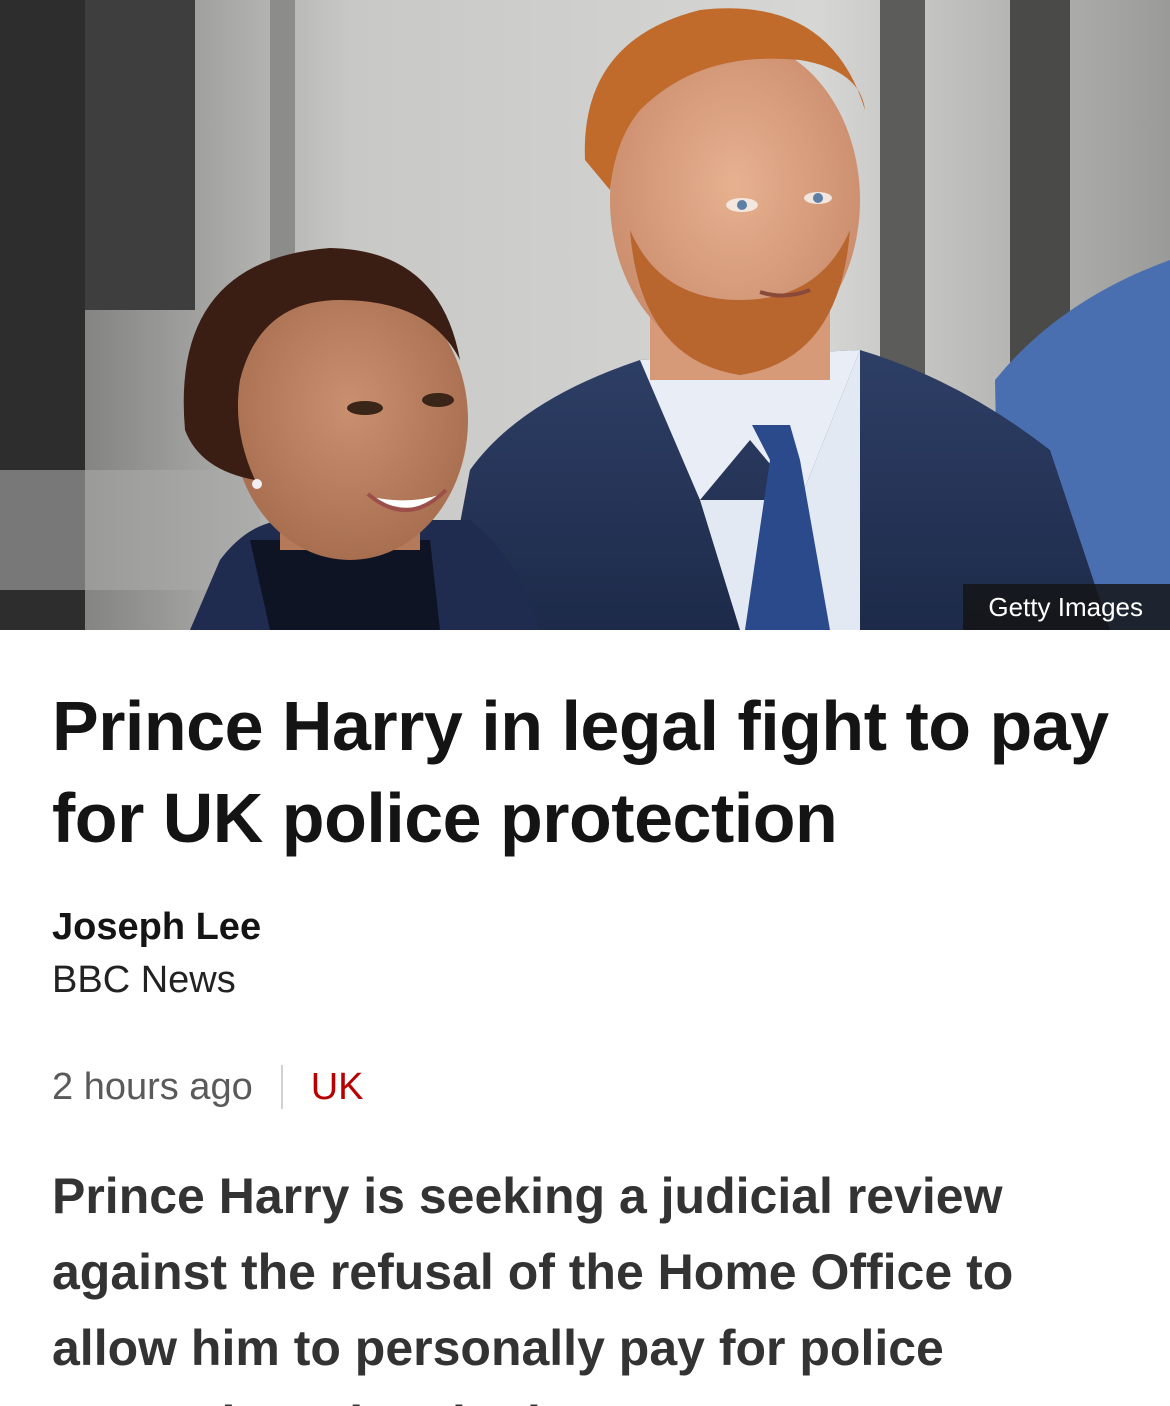 The height and width of the screenshot is (1406, 1170). Describe the element at coordinates (281, 1087) in the screenshot. I see `meta-divider` at that location.